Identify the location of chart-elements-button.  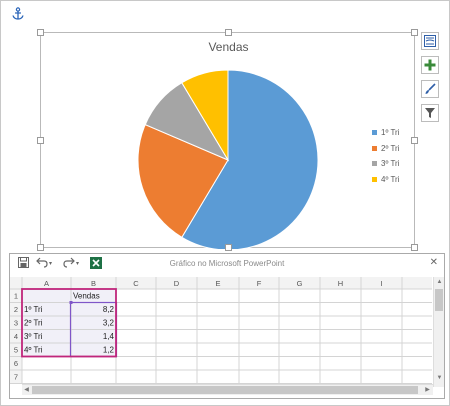
(430, 65).